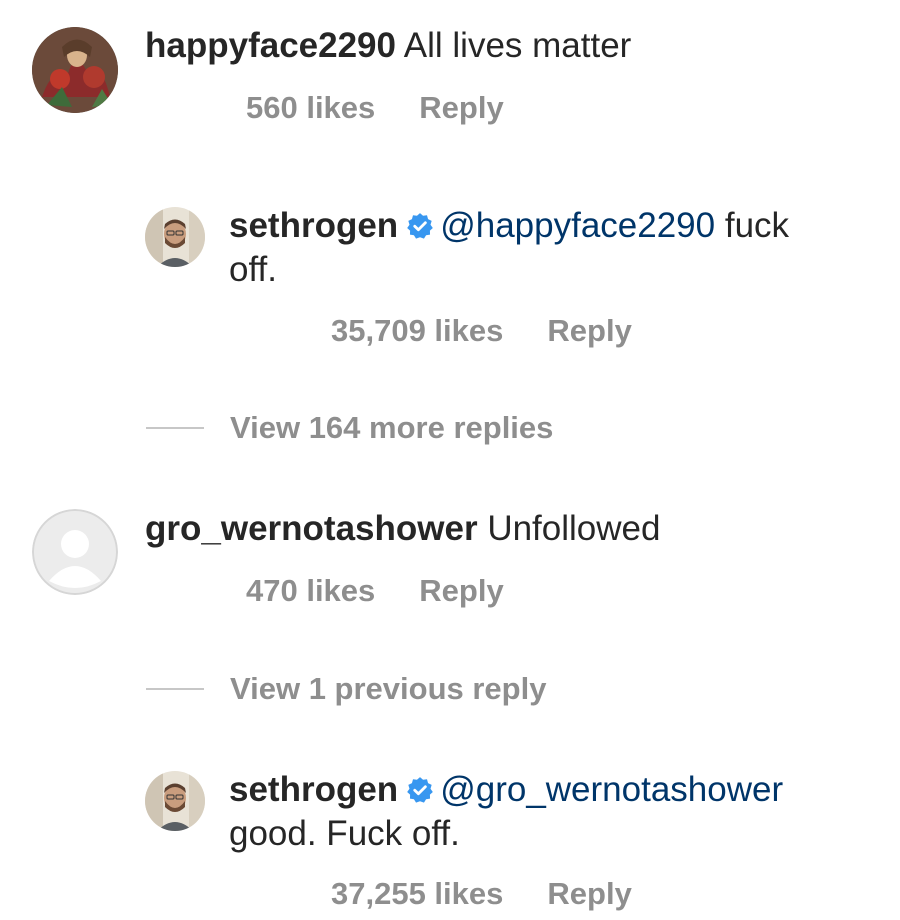 This screenshot has width=900, height=920. What do you see at coordinates (611, 789) in the screenshot?
I see `mention-link: @gro_wernotashower` at bounding box center [611, 789].